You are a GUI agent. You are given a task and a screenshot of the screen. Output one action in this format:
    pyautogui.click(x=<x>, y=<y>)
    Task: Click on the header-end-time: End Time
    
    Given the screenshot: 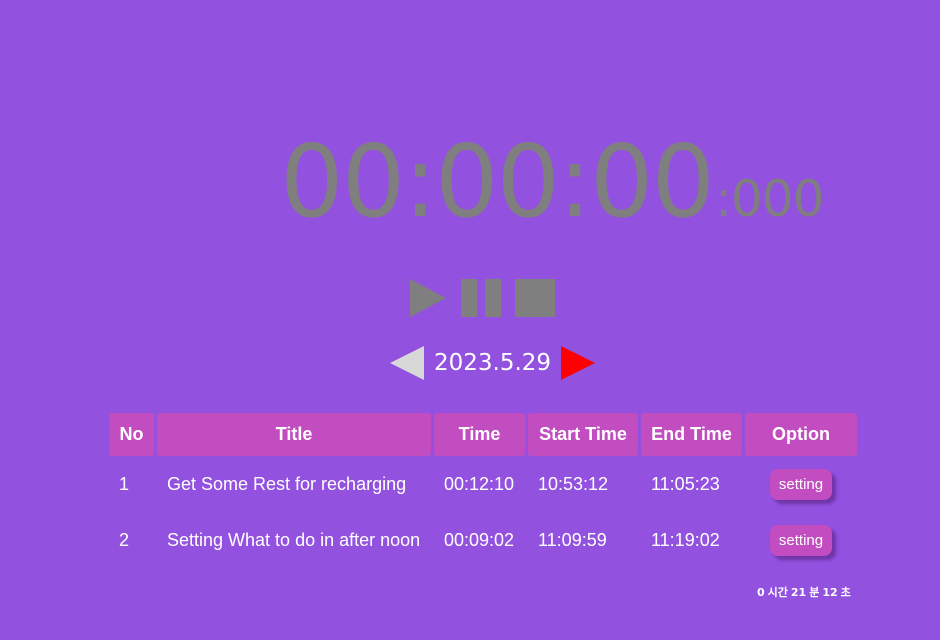 What is the action you would take?
    pyautogui.click(x=691, y=434)
    